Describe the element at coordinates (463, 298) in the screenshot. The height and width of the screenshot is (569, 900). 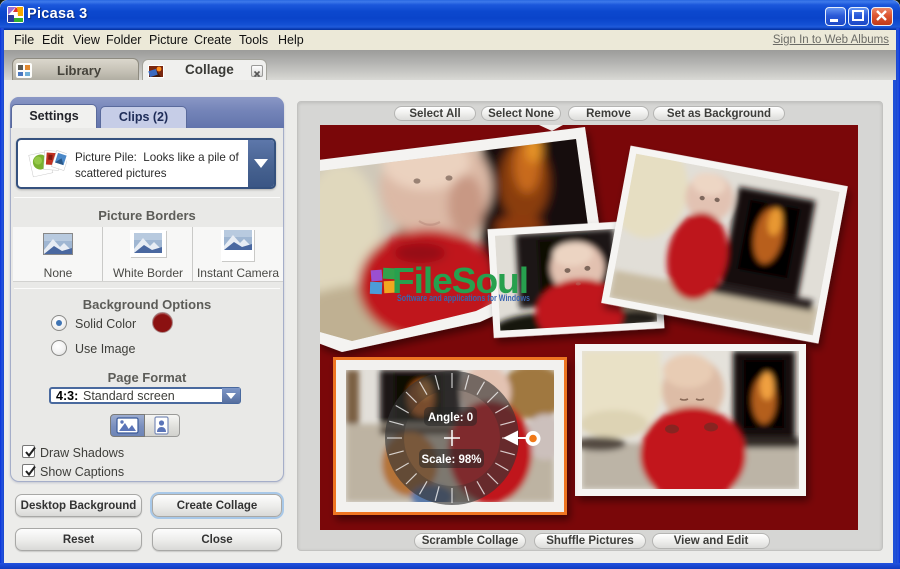
I see `svg-text:Software and applications for: Software and applications for Windows` at that location.